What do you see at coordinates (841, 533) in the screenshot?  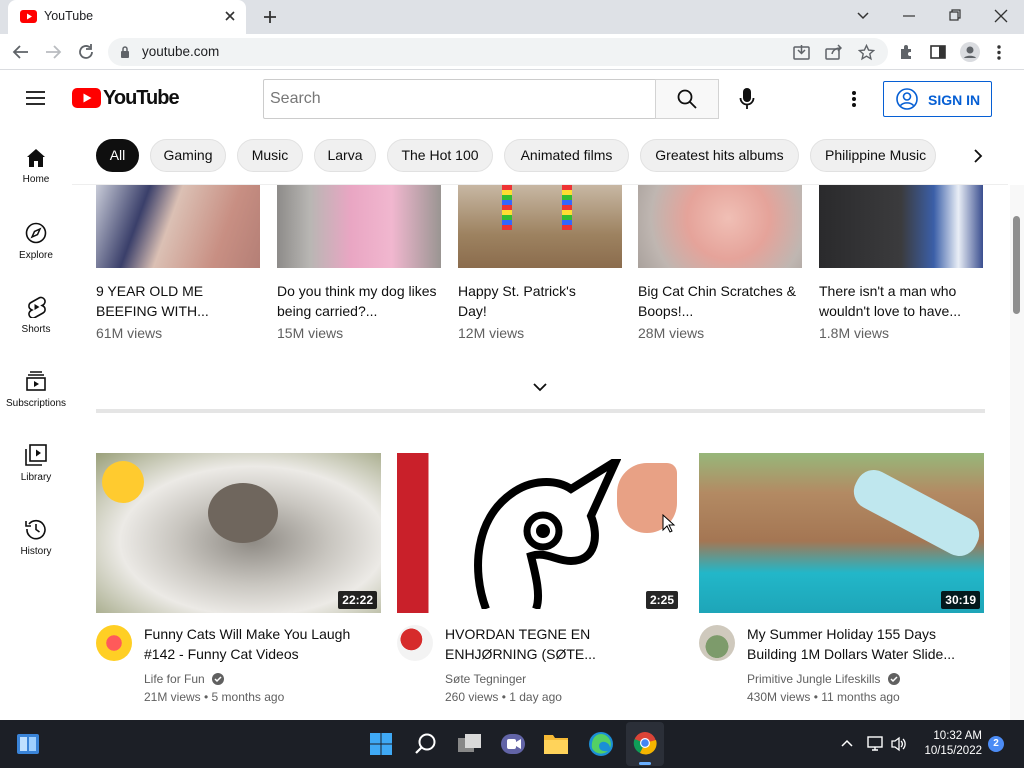 I see `video-thumbnail: 30:19` at bounding box center [841, 533].